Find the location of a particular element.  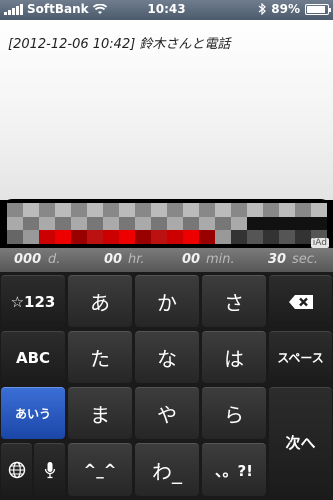

next-key: 次へ is located at coordinates (300, 441).